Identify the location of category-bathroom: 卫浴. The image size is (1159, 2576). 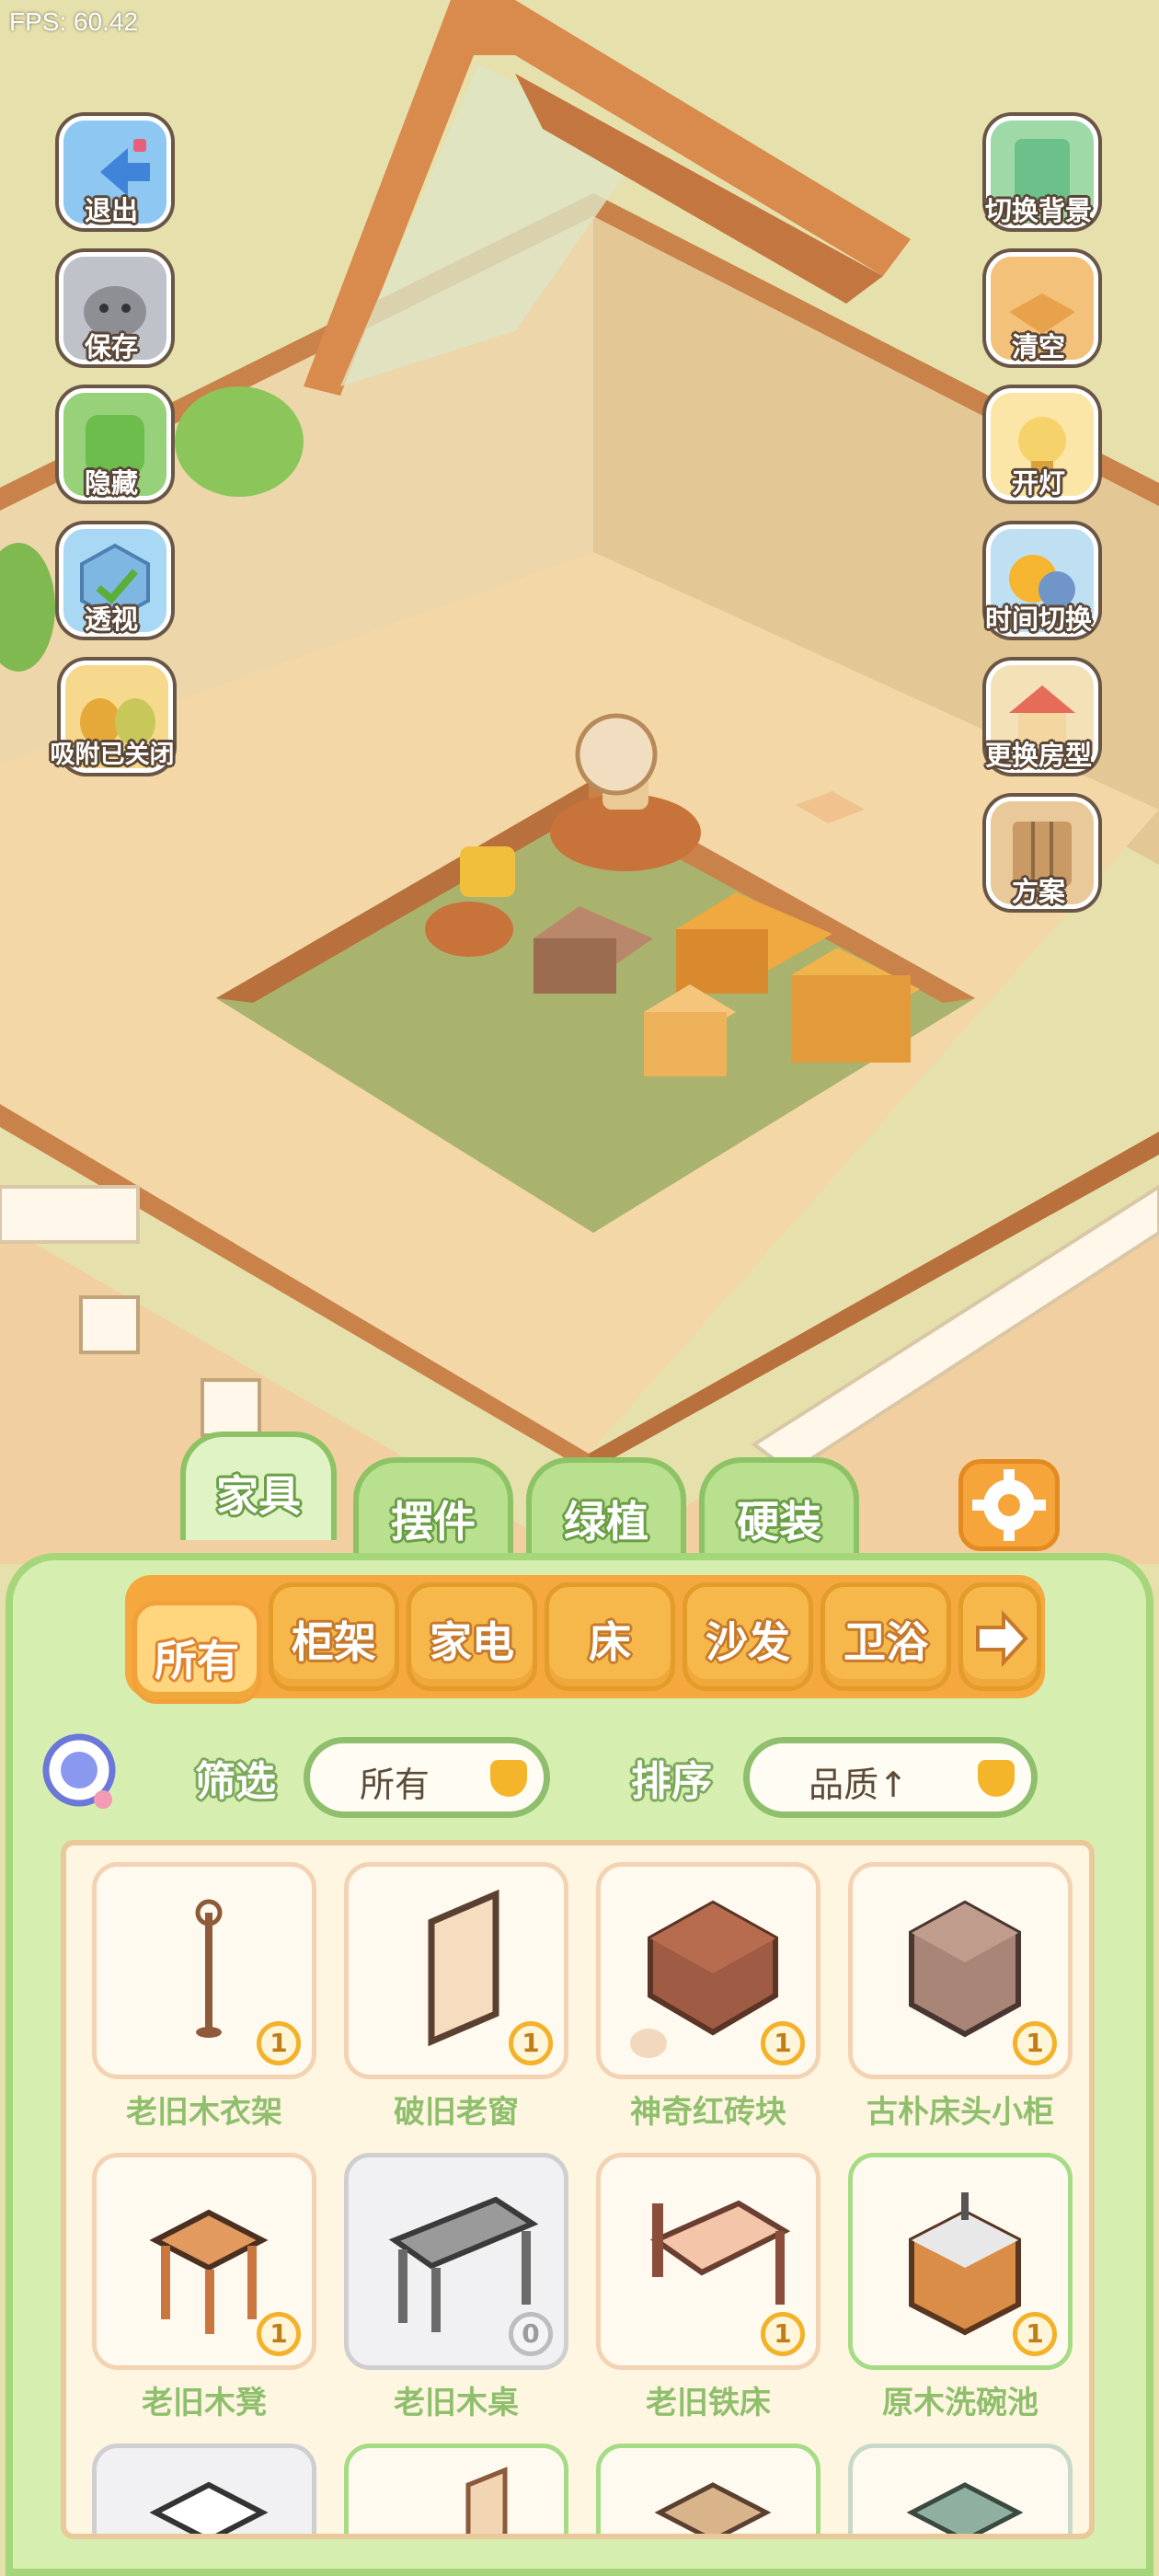
(885, 1636).